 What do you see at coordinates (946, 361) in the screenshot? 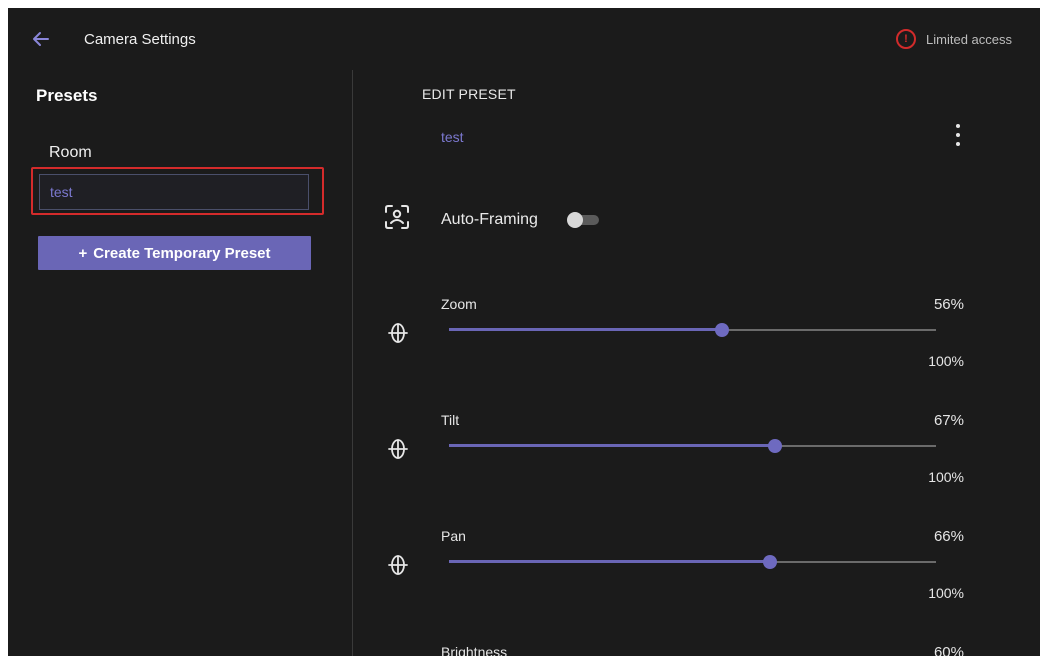
I see `zoom-max-label: 100%` at bounding box center [946, 361].